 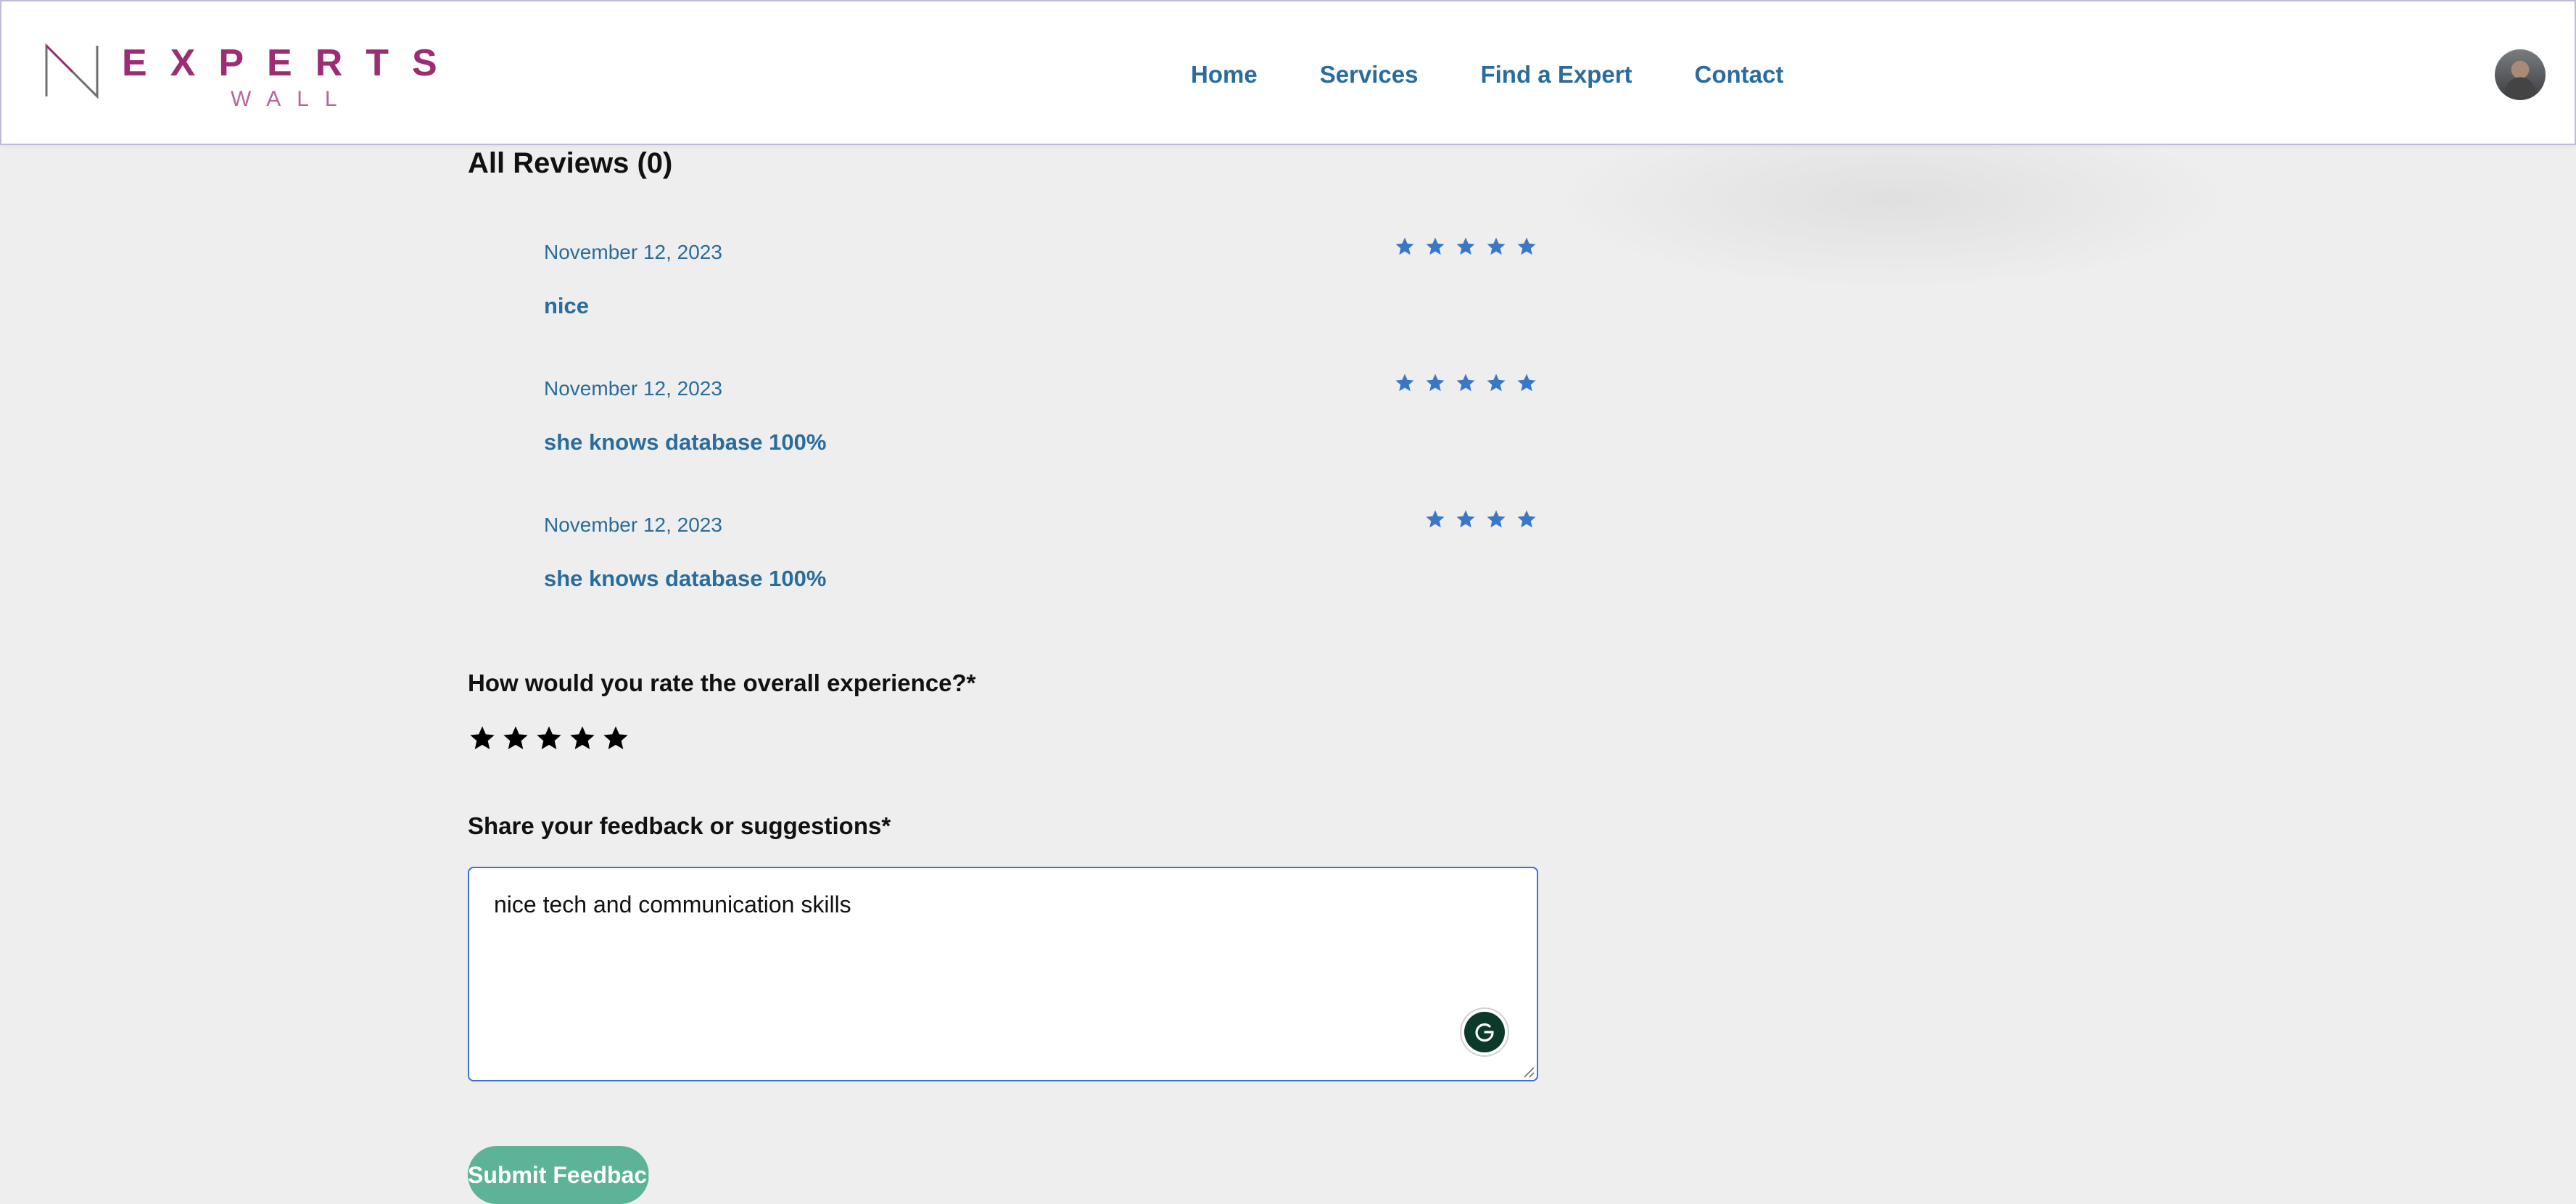 I want to click on feedback-label: Share your feedback or suggestions*, so click(x=679, y=825).